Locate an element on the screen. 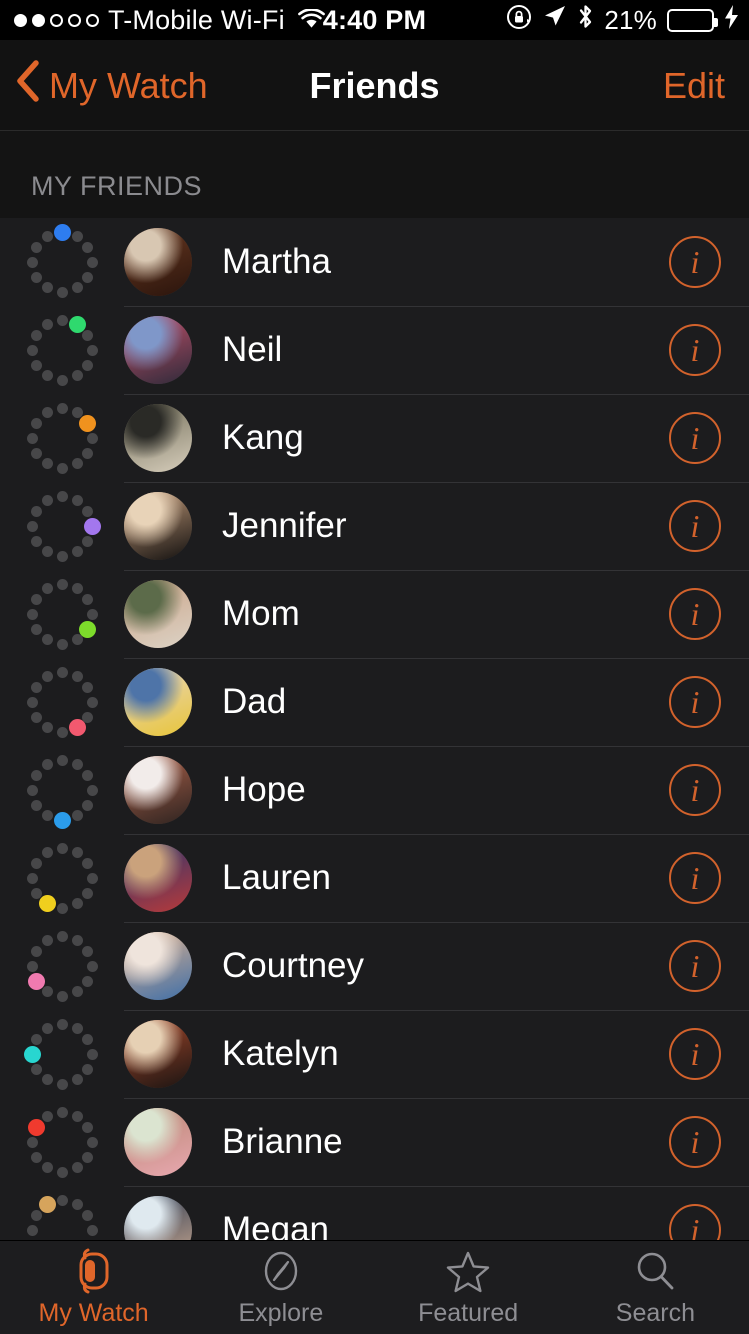  friend-row: Katelyn i is located at coordinates (374, 1054).